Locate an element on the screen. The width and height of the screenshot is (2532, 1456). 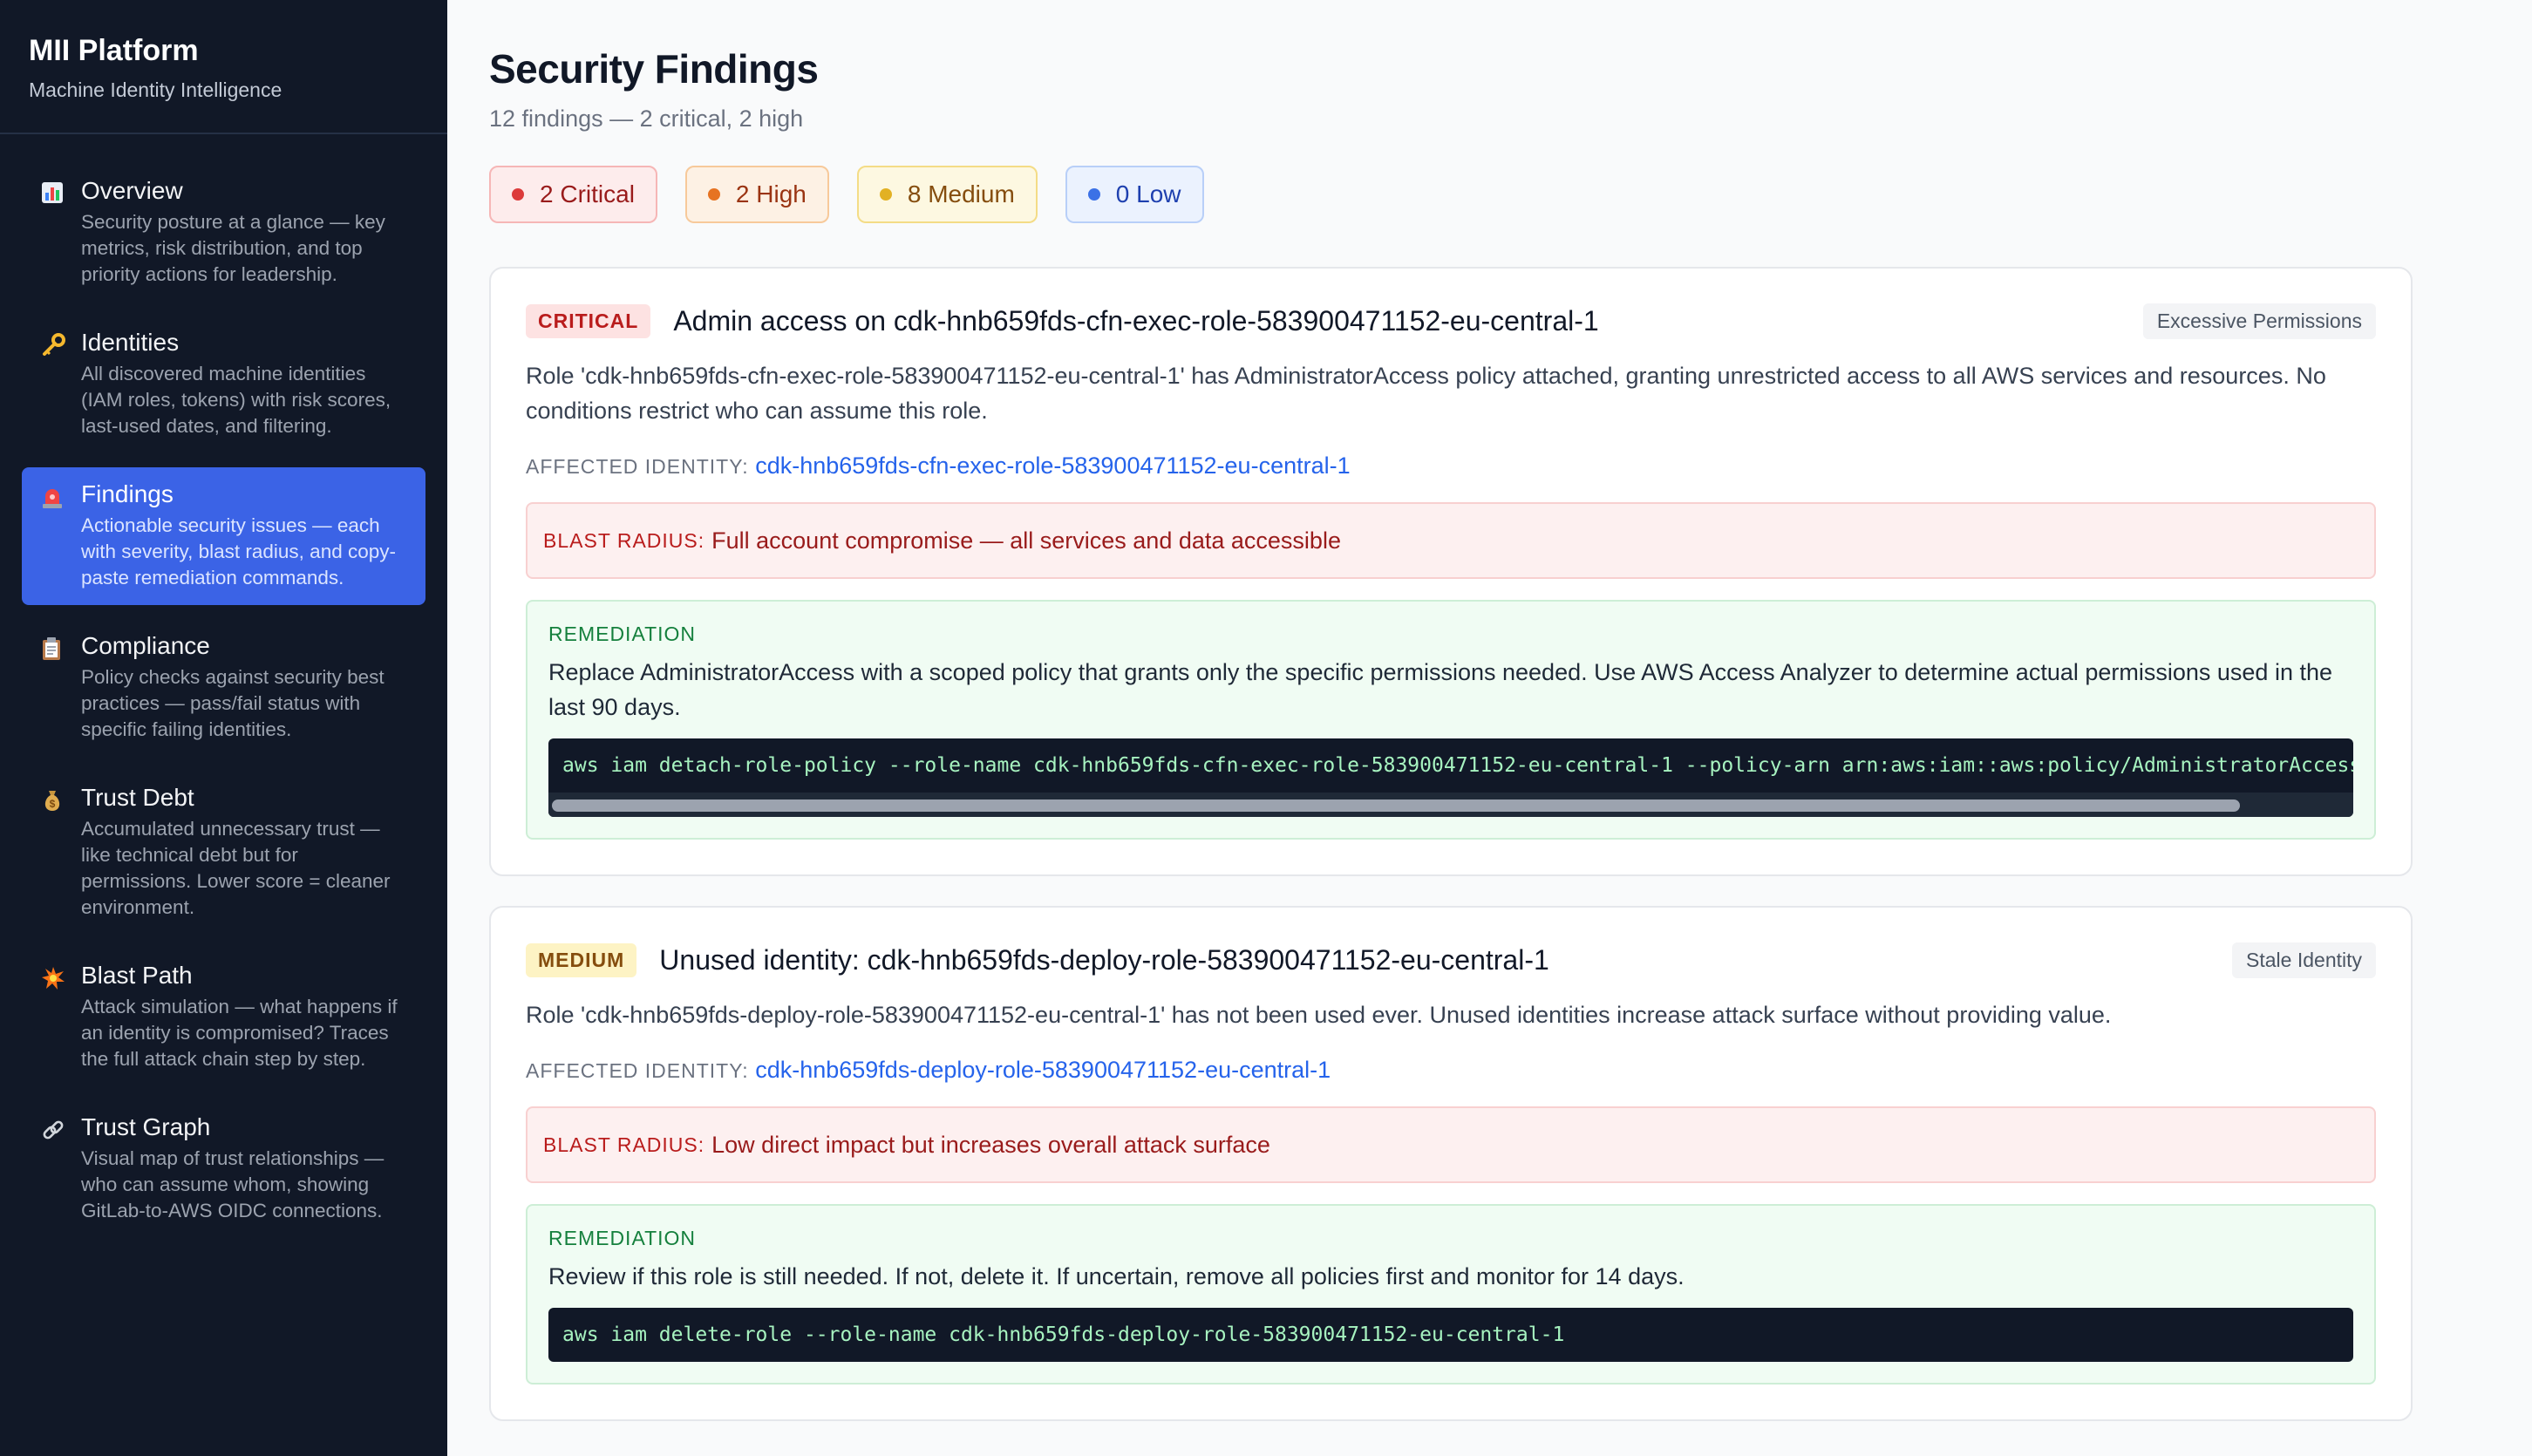
critical-count-badge: 2 Critical is located at coordinates (573, 194).